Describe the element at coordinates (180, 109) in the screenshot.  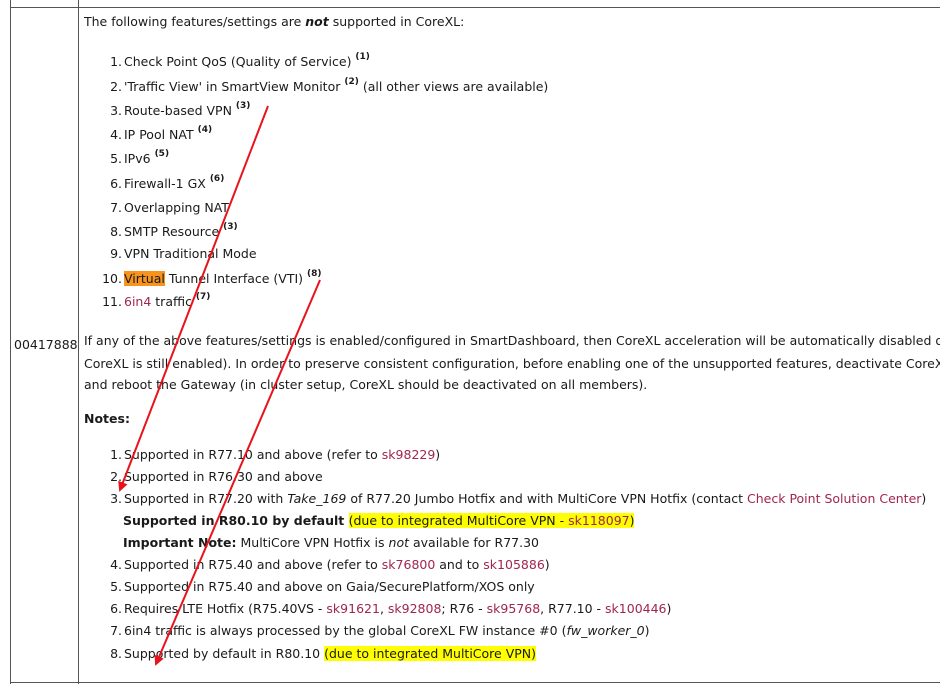
I see `list-item: 3. Route-based VPN (3)` at that location.